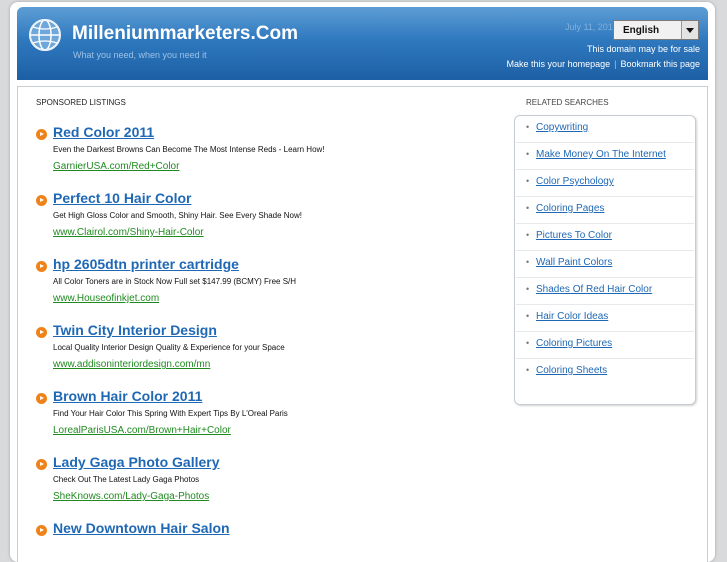 This screenshot has height=562, width=727. Describe the element at coordinates (572, 316) in the screenshot. I see `related-search-link: Hair Color Ideas` at that location.